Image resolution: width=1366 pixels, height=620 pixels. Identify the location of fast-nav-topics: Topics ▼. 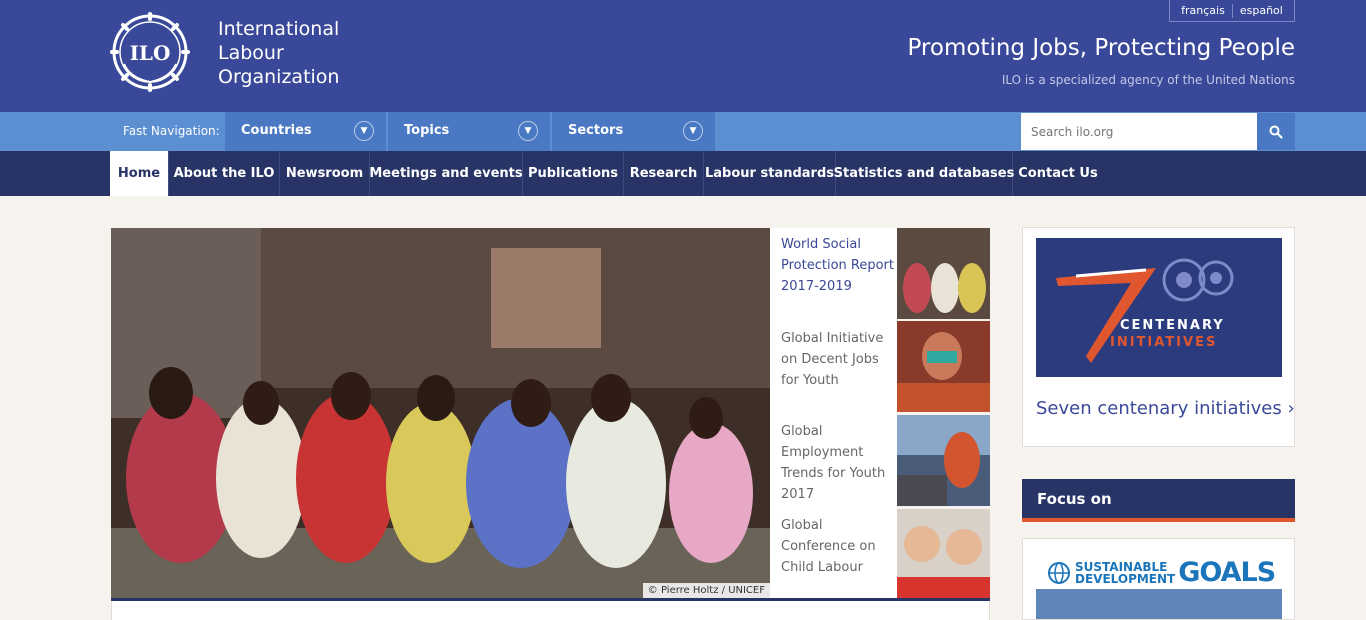
(469, 131).